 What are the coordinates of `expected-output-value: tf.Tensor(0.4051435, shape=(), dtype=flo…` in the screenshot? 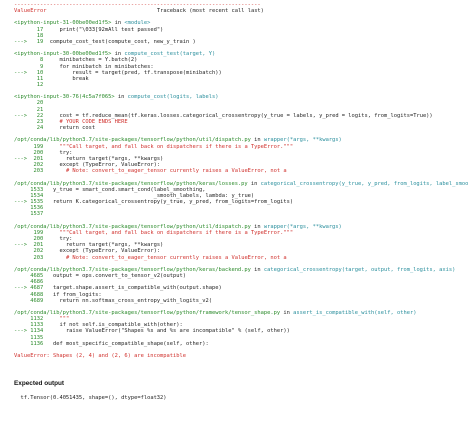 It's located at (93, 398).